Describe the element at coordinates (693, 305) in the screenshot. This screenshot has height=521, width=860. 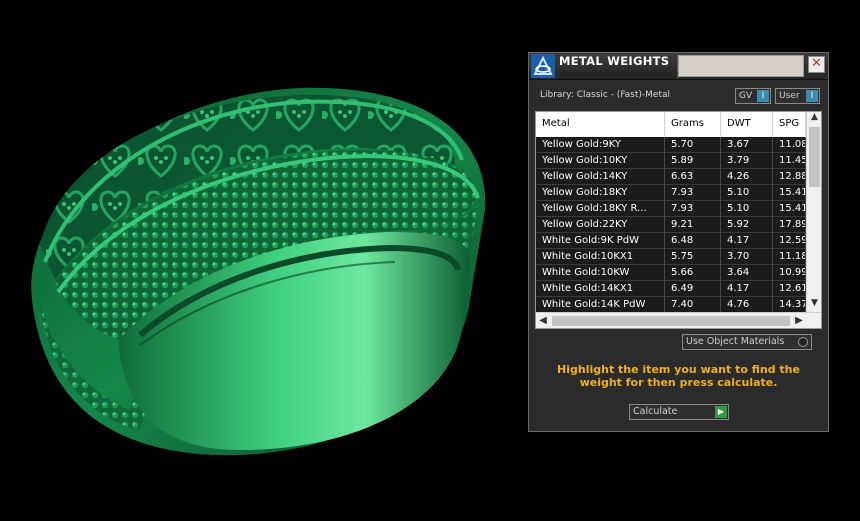
I see `cell-grams: 7.40` at that location.